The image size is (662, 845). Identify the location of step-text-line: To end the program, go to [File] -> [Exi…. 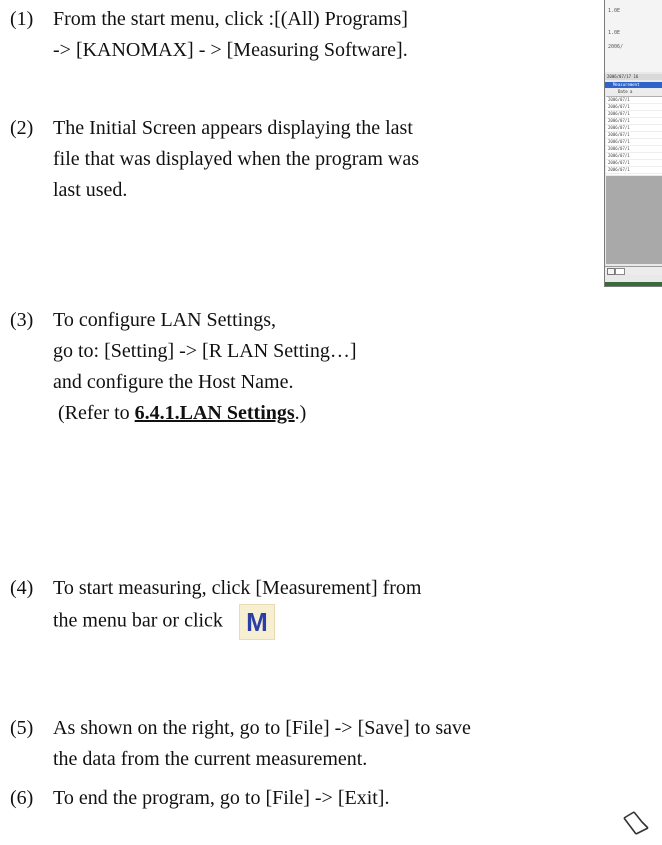
(221, 798).